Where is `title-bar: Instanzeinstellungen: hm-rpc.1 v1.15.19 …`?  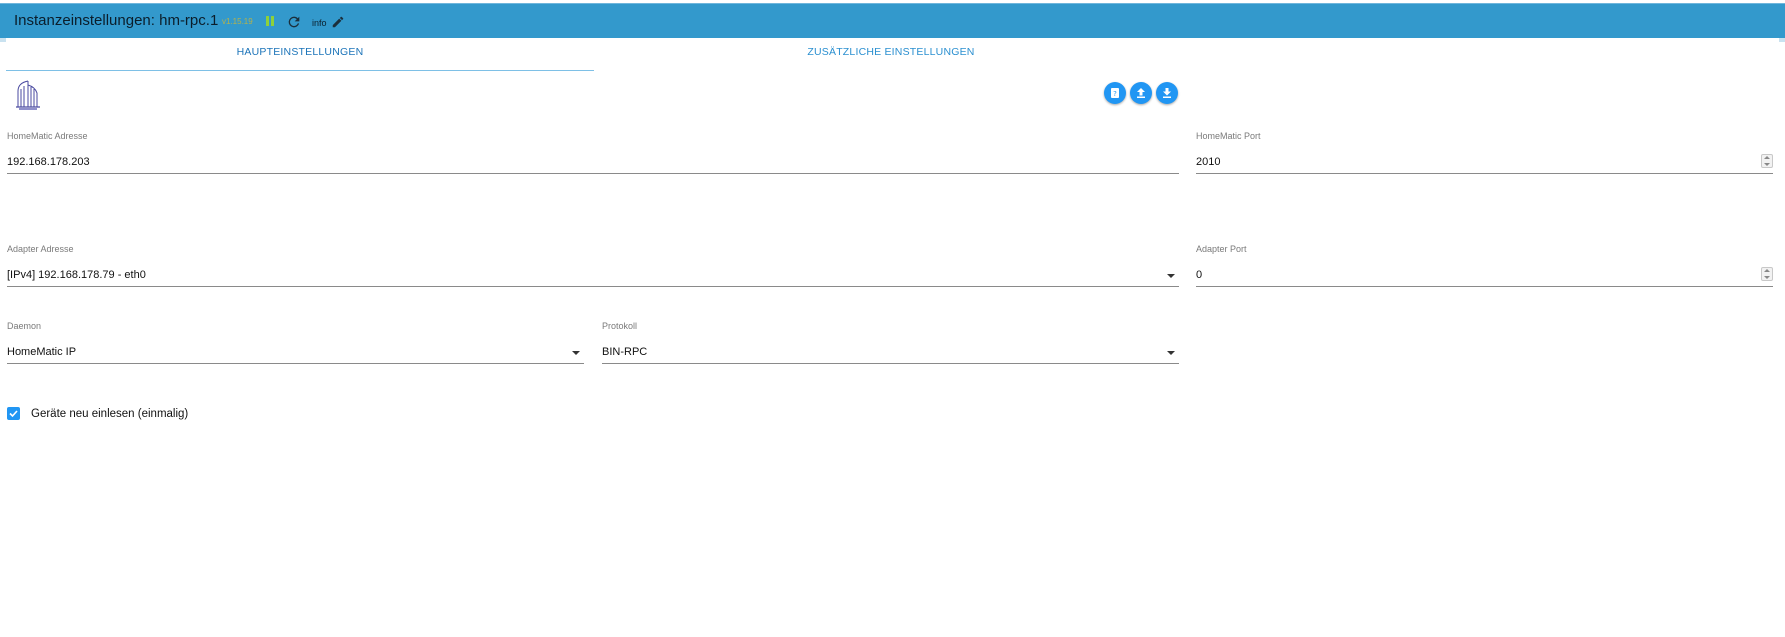
title-bar: Instanzeinstellungen: hm-rpc.1 v1.15.19 … is located at coordinates (892, 22).